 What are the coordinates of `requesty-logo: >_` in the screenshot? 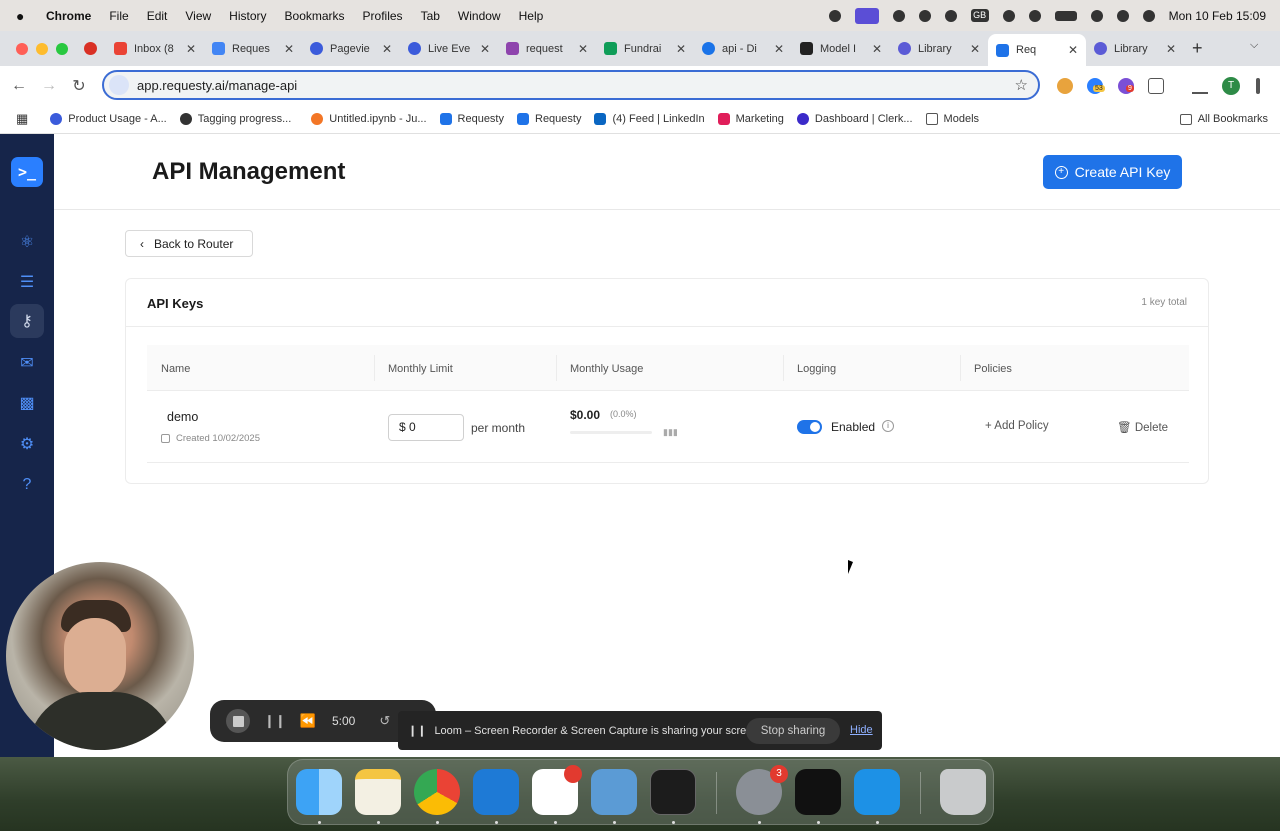 It's located at (27, 172).